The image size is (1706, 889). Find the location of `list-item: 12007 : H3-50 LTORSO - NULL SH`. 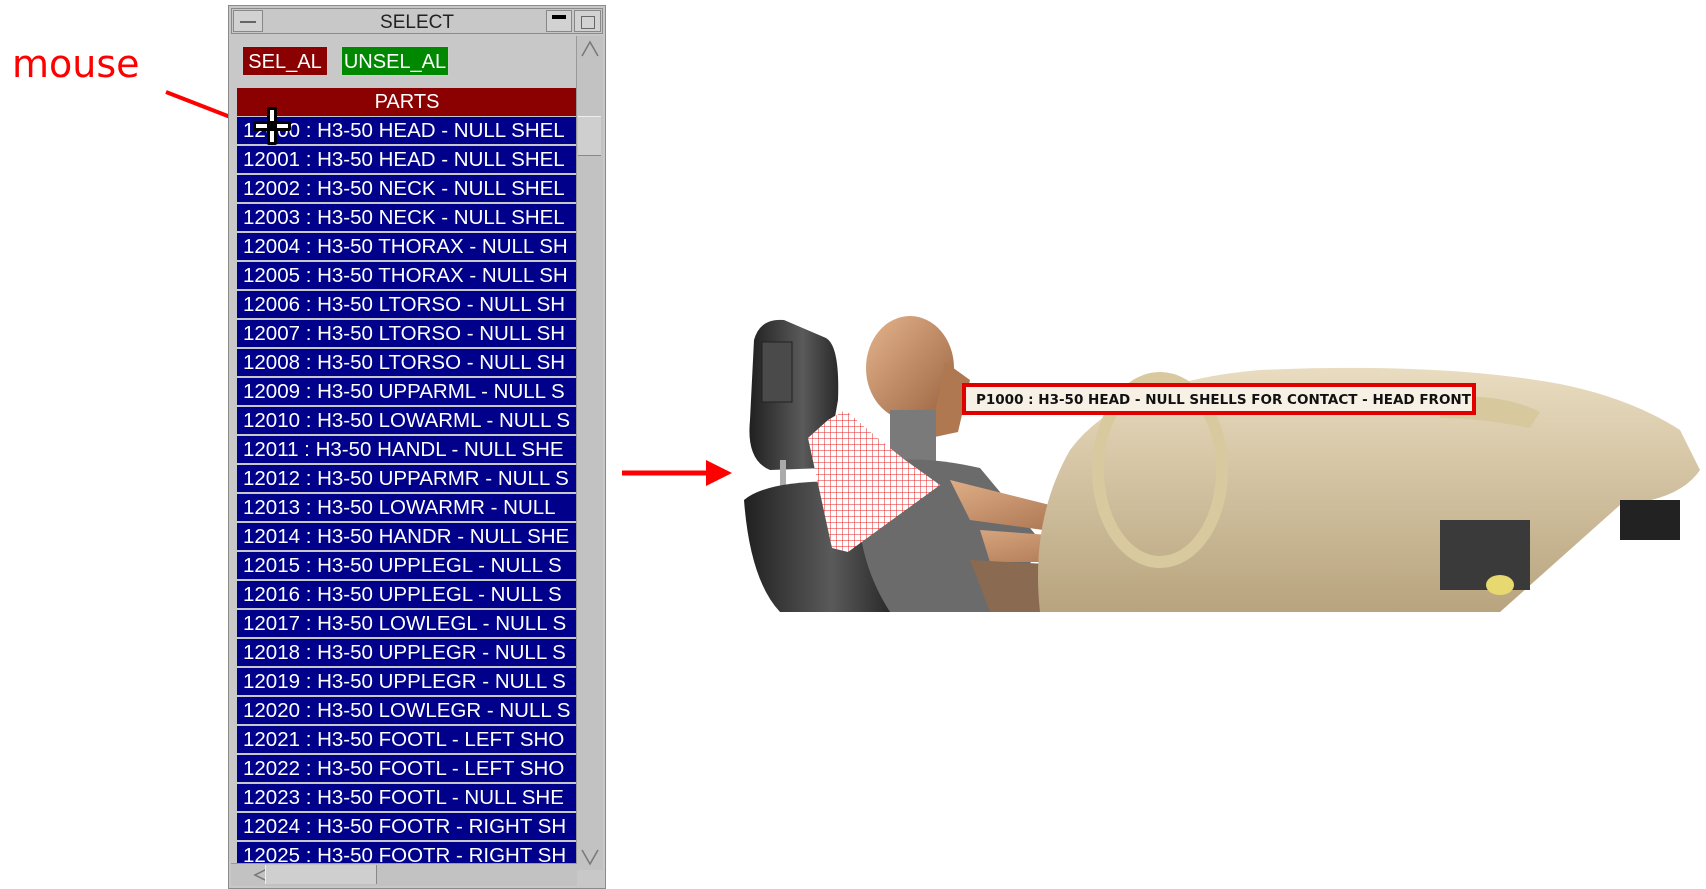

list-item: 12007 : H3-50 LTORSO - NULL SH is located at coordinates (407, 333).